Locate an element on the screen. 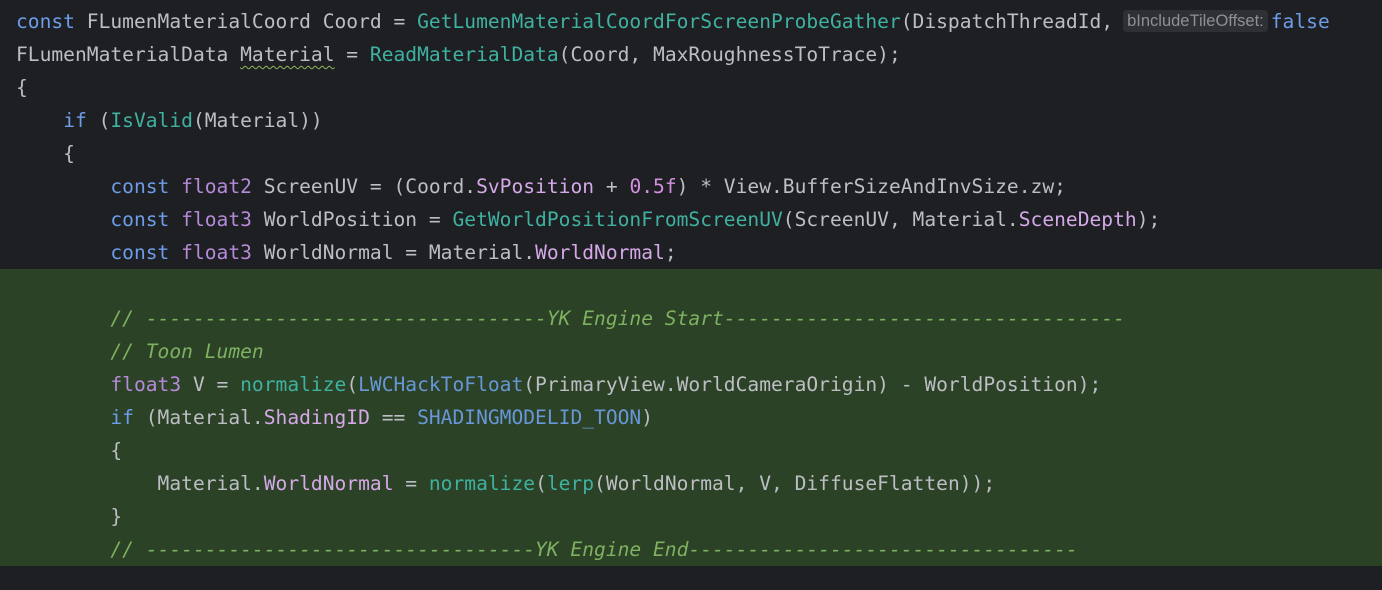  code-token: (Coord, MaxRoughnessToTrace); is located at coordinates (729, 54).